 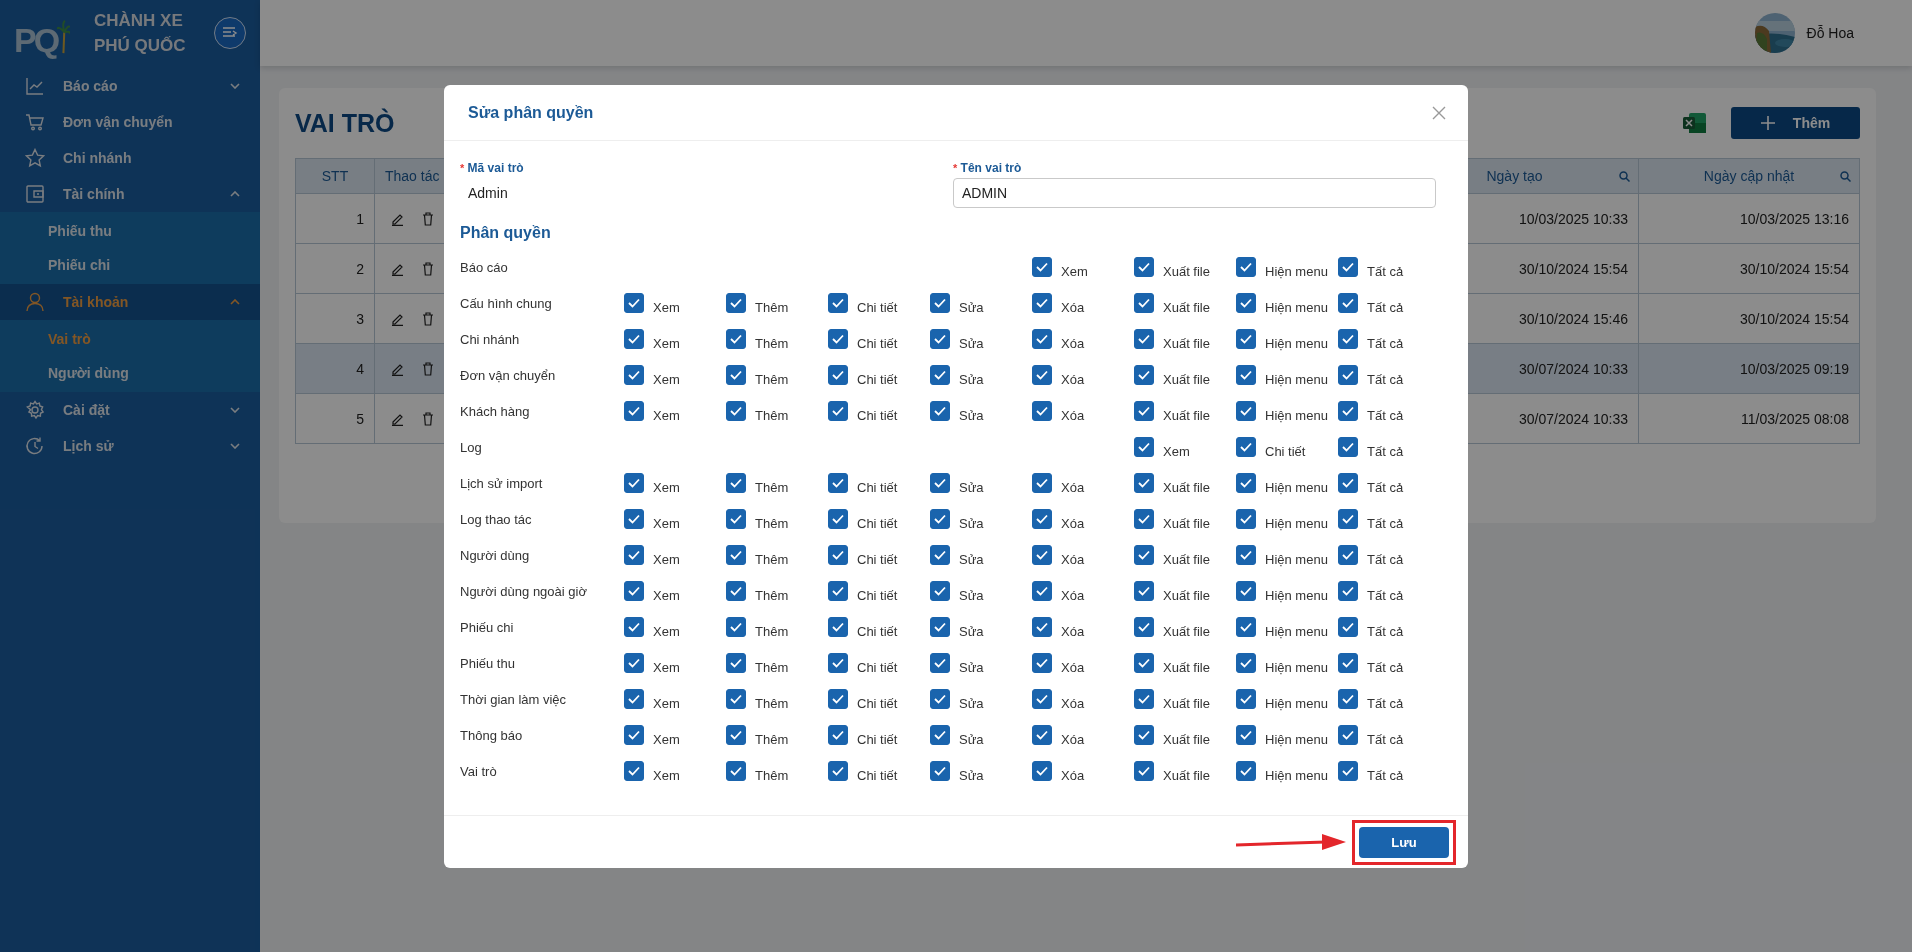 What do you see at coordinates (1371, 520) in the screenshot?
I see `permission-checkbox: Tất cả` at bounding box center [1371, 520].